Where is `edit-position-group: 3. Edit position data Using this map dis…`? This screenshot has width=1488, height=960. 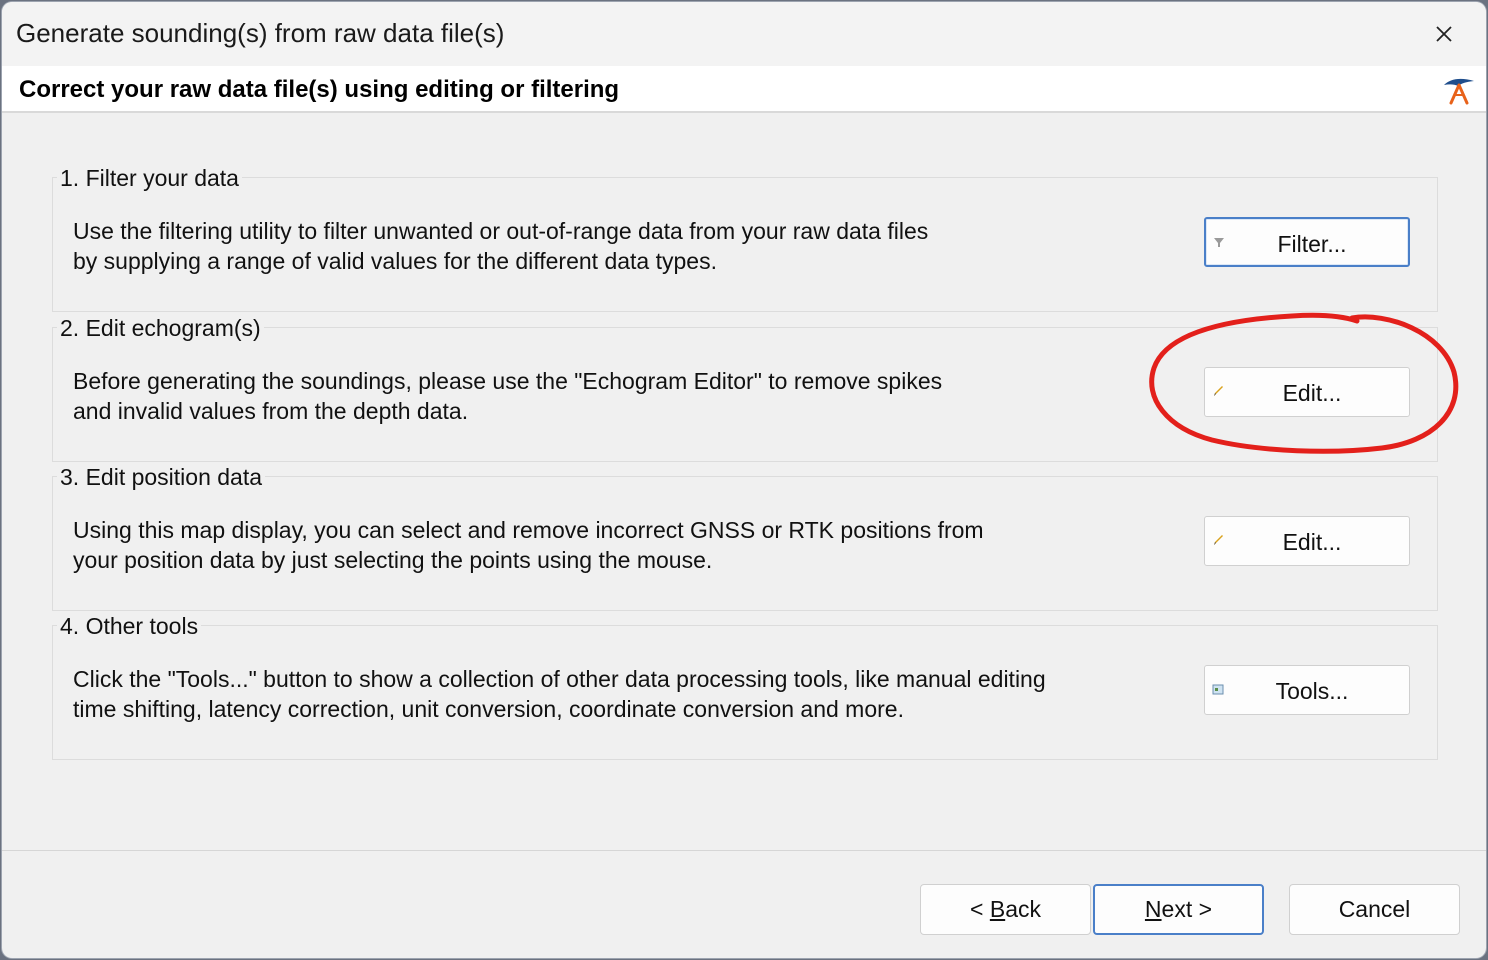 edit-position-group: 3. Edit position data Using this map dis… is located at coordinates (745, 537).